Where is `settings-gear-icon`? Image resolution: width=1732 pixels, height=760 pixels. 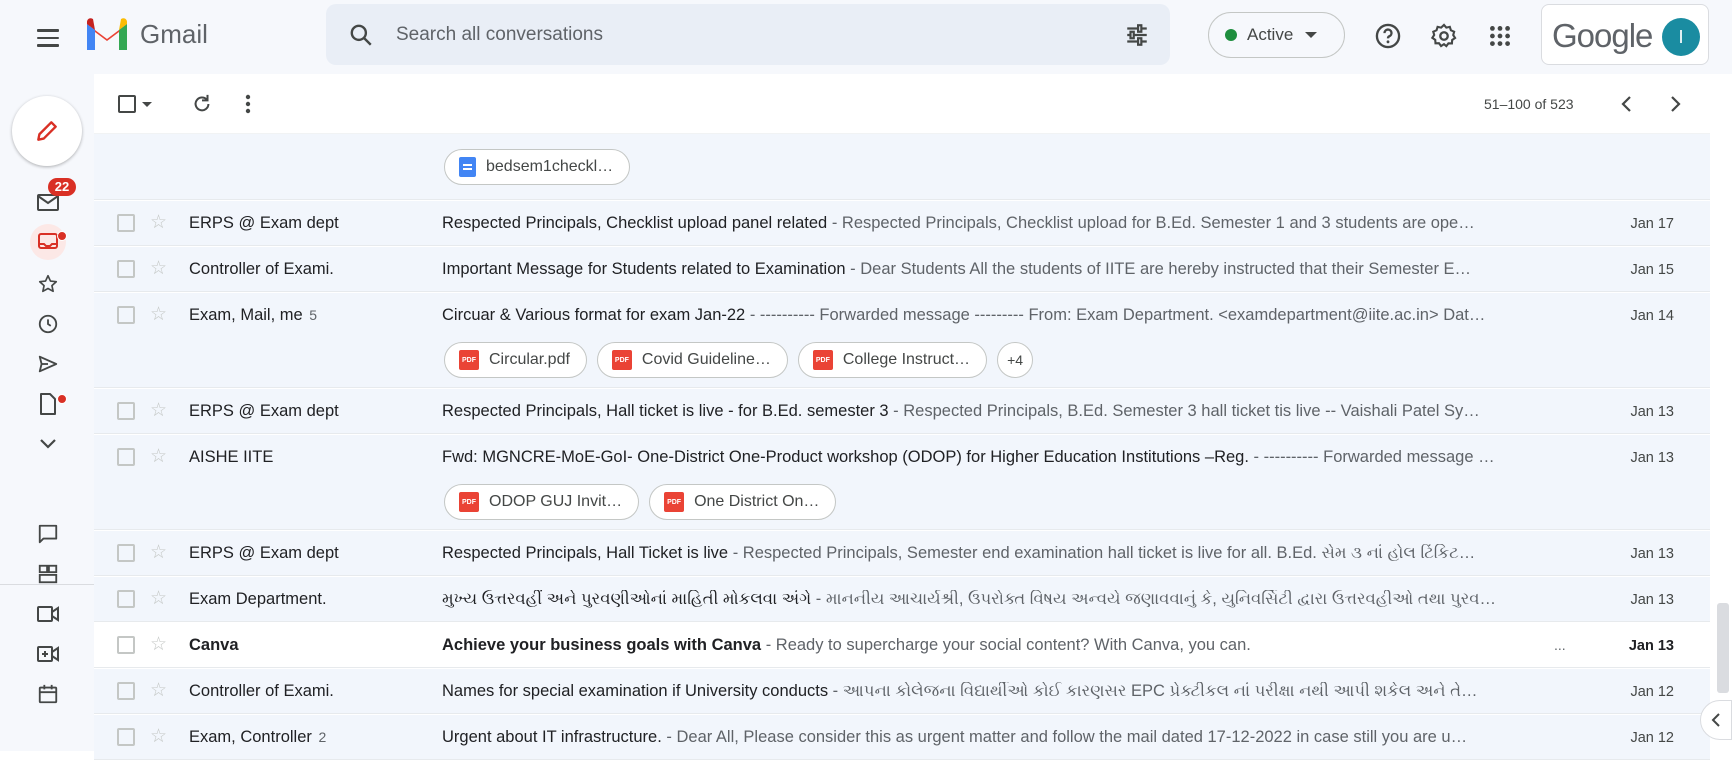
settings-gear-icon is located at coordinates (1444, 36).